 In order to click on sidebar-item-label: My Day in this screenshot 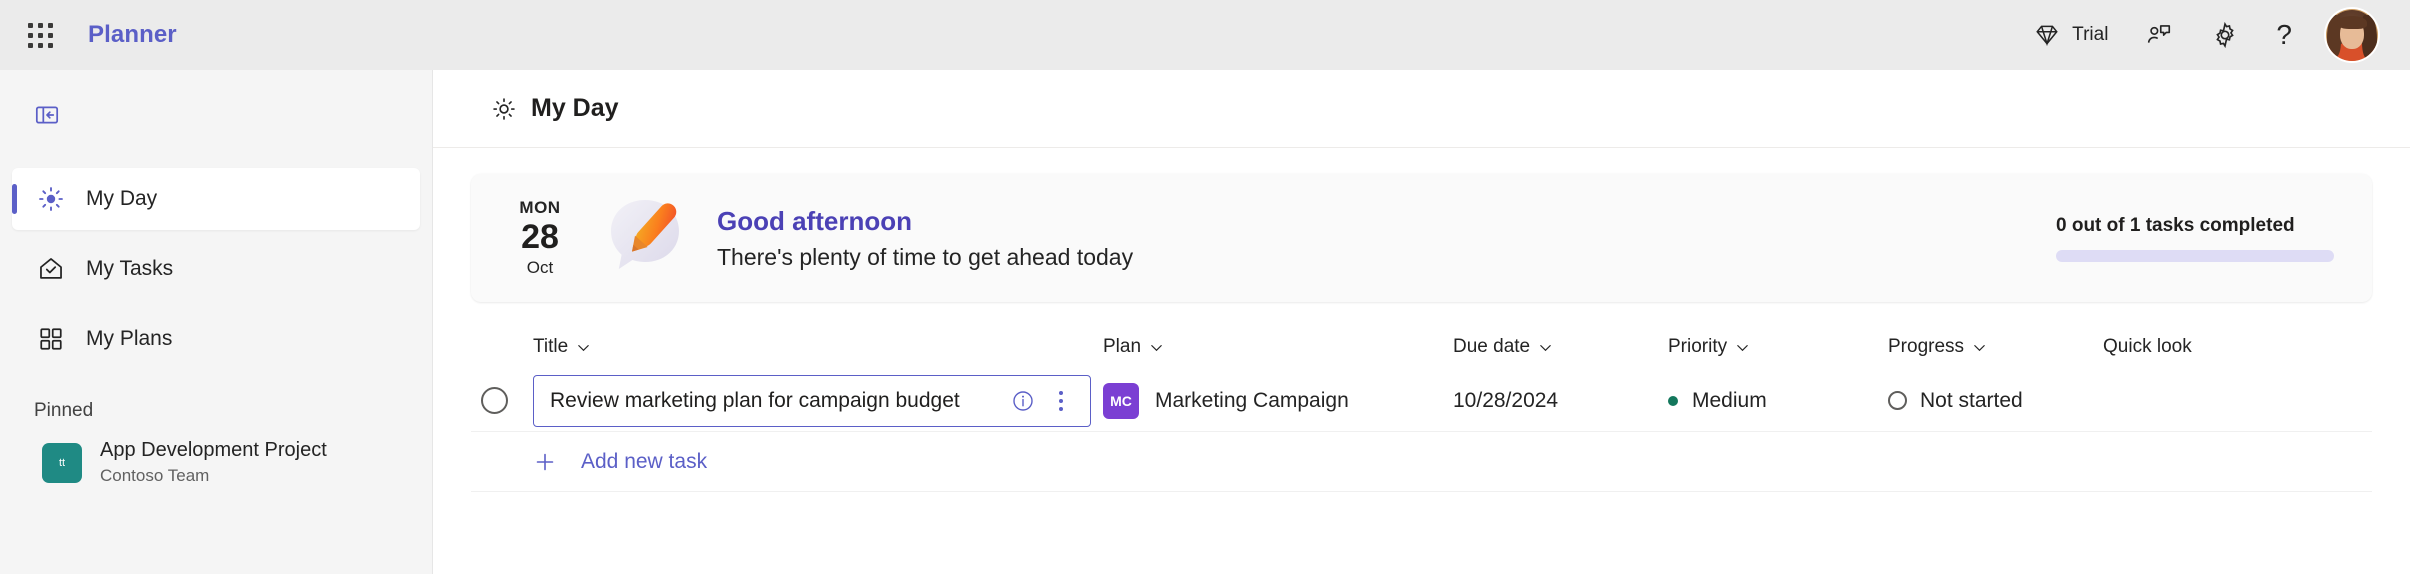, I will do `click(122, 198)`.